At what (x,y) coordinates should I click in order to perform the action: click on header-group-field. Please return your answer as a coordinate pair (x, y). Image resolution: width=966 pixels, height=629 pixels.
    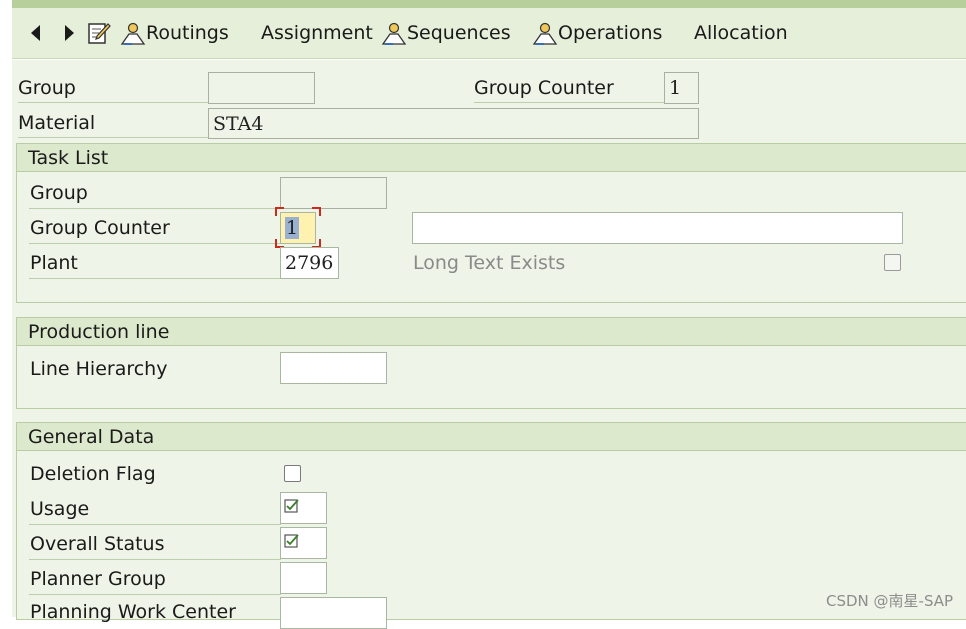
    Looking at the image, I should click on (261, 88).